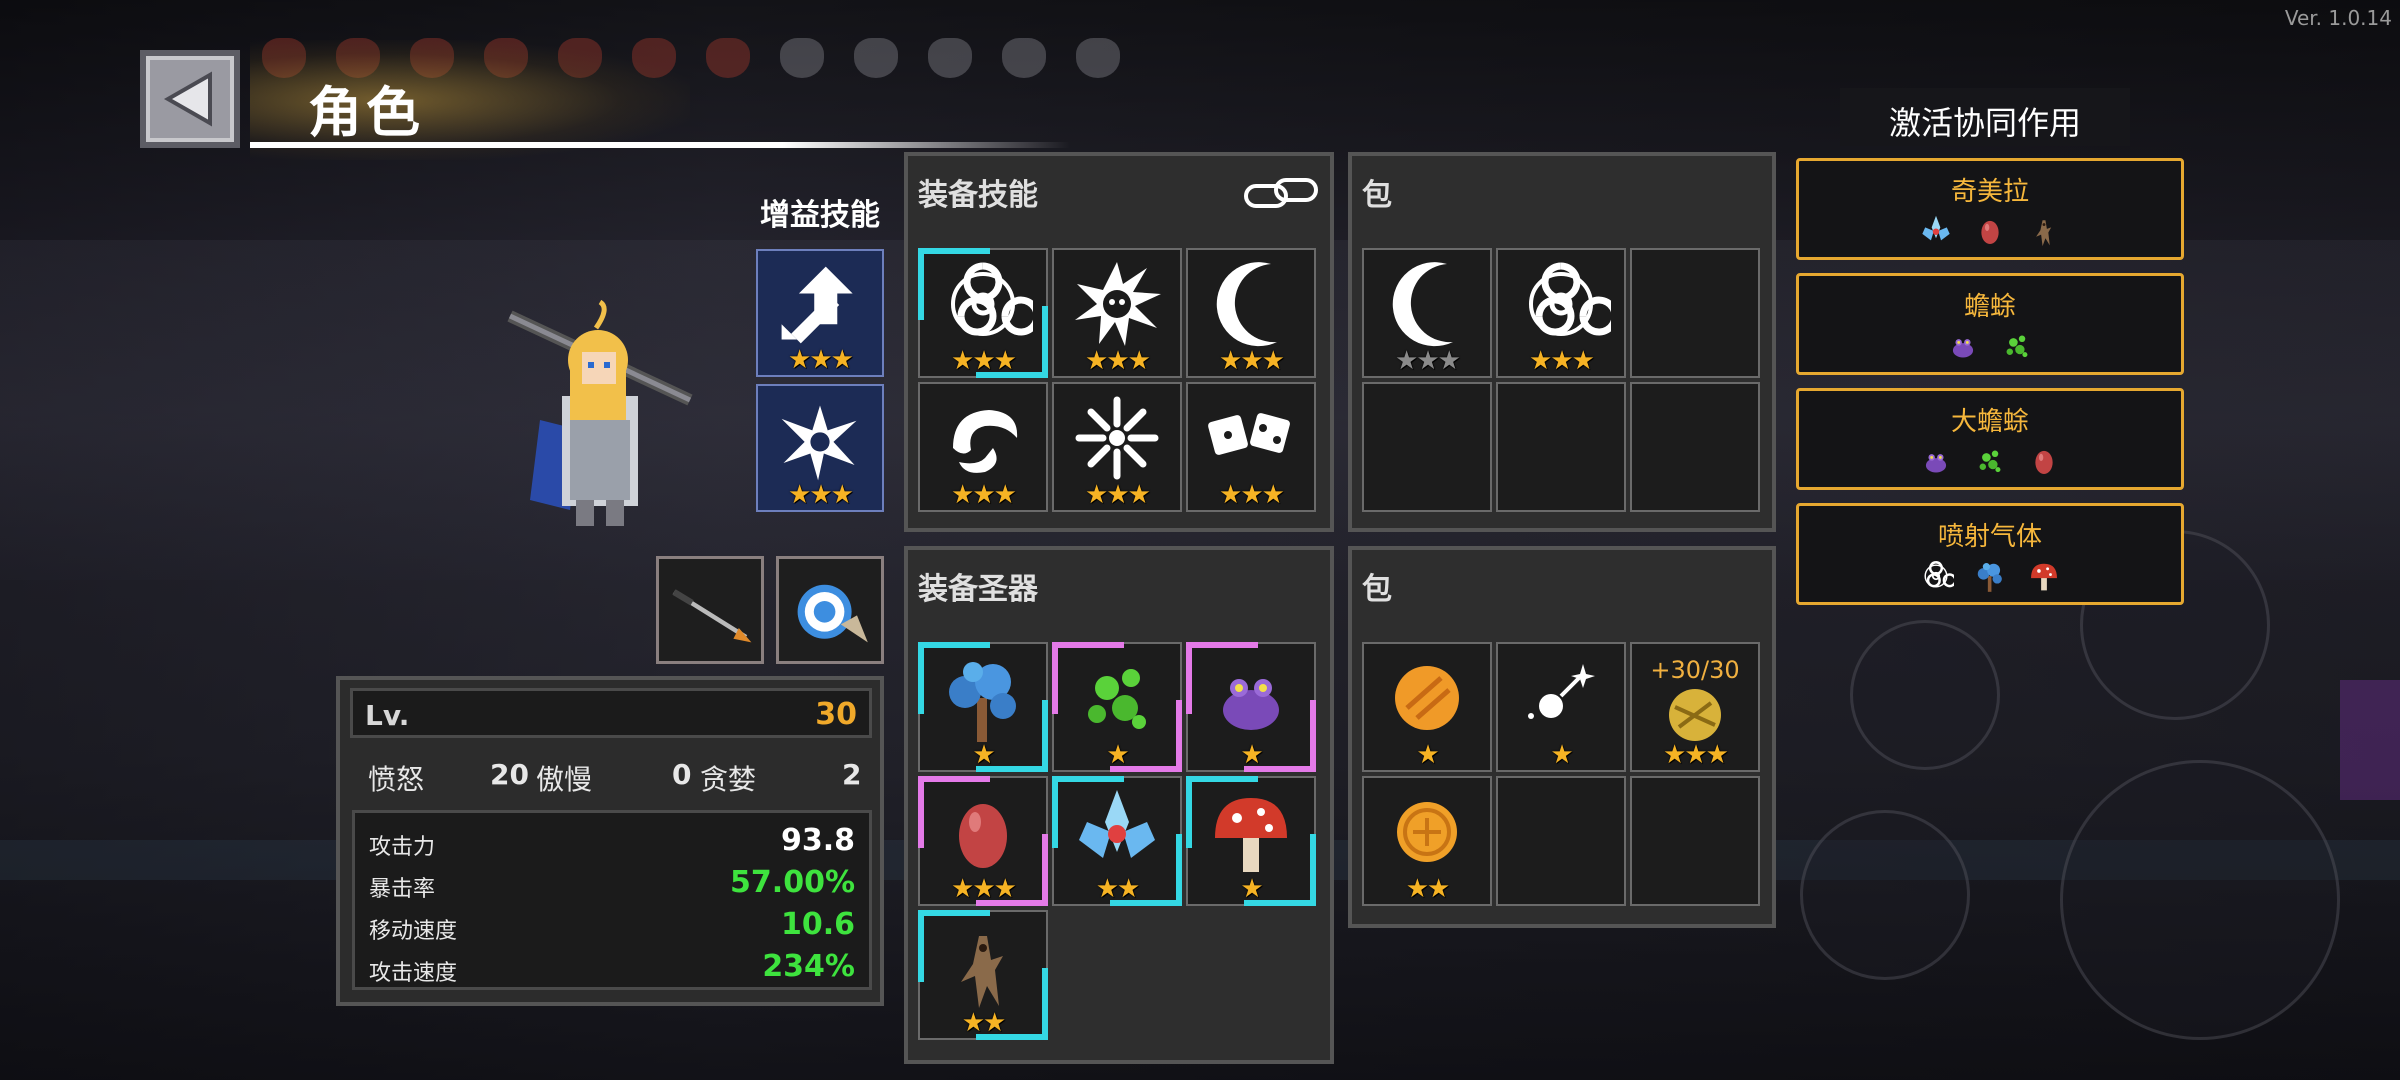  What do you see at coordinates (1117, 313) in the screenshot?
I see `skill-slot-skull-burst: ★★★` at bounding box center [1117, 313].